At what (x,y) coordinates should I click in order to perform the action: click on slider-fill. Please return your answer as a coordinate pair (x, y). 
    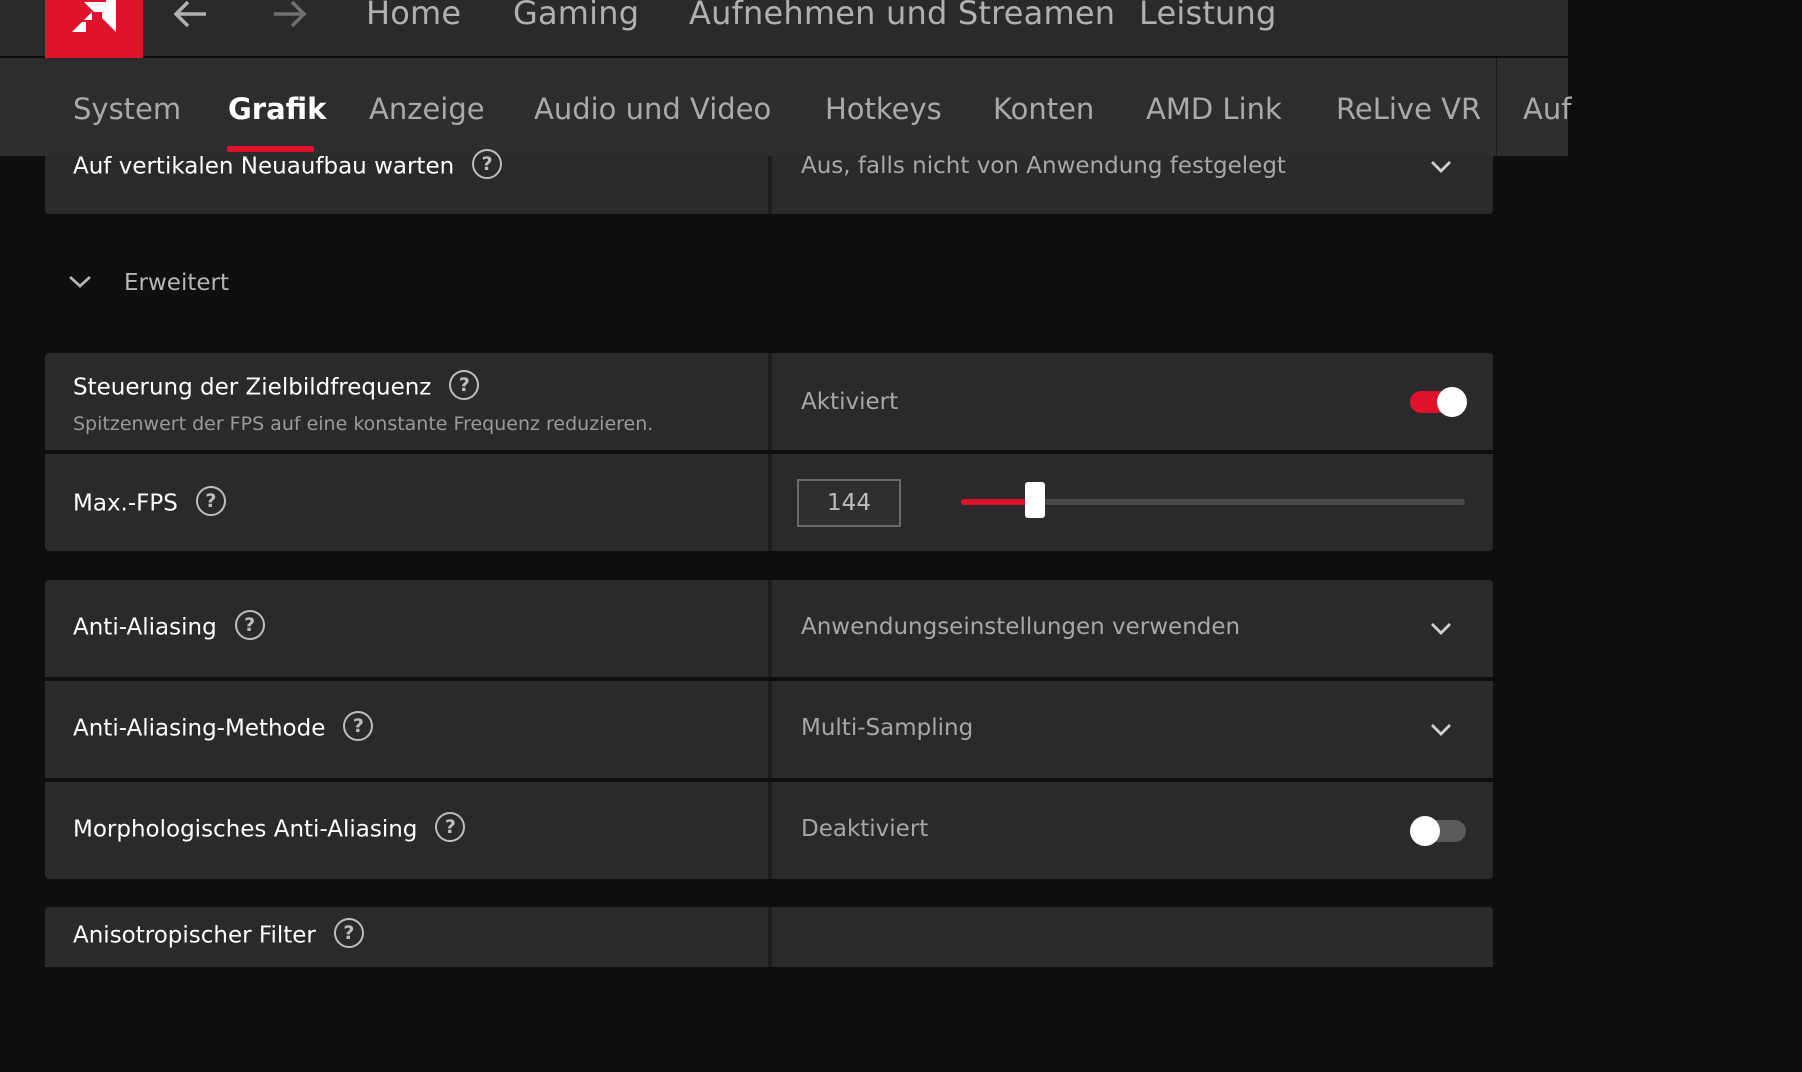
    Looking at the image, I should click on (998, 502).